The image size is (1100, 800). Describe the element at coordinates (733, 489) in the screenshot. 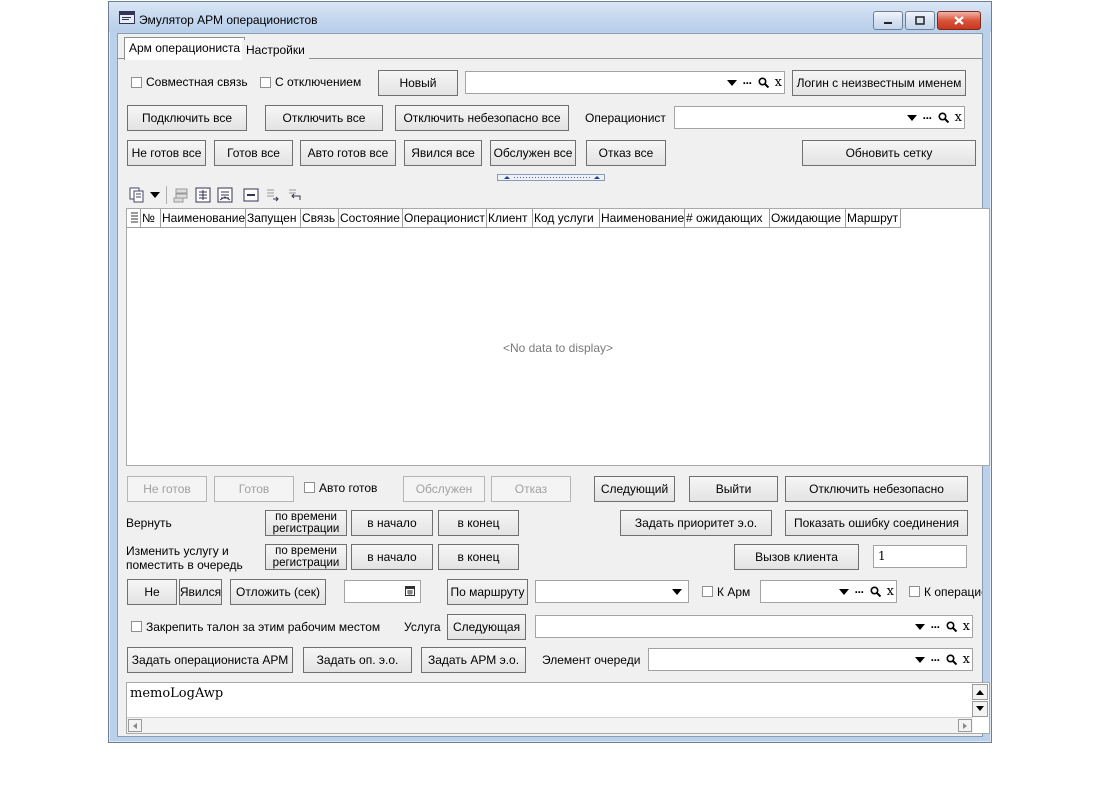

I see `exit-button: Выйти` at that location.